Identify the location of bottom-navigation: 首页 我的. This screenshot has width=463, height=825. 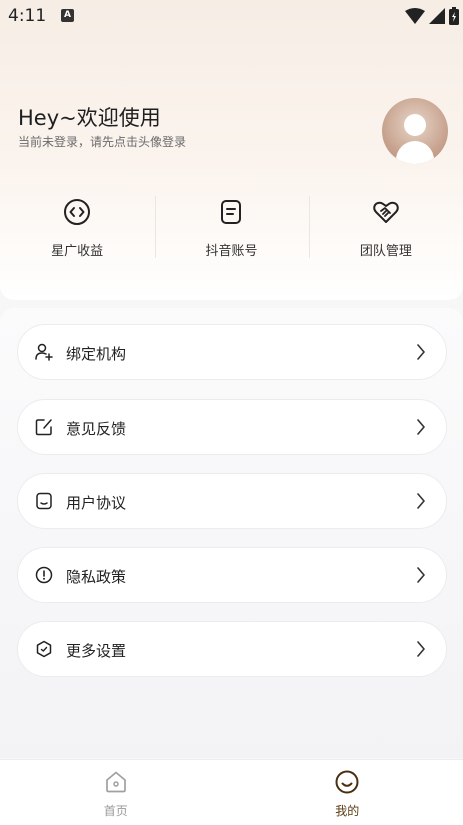
(231, 792).